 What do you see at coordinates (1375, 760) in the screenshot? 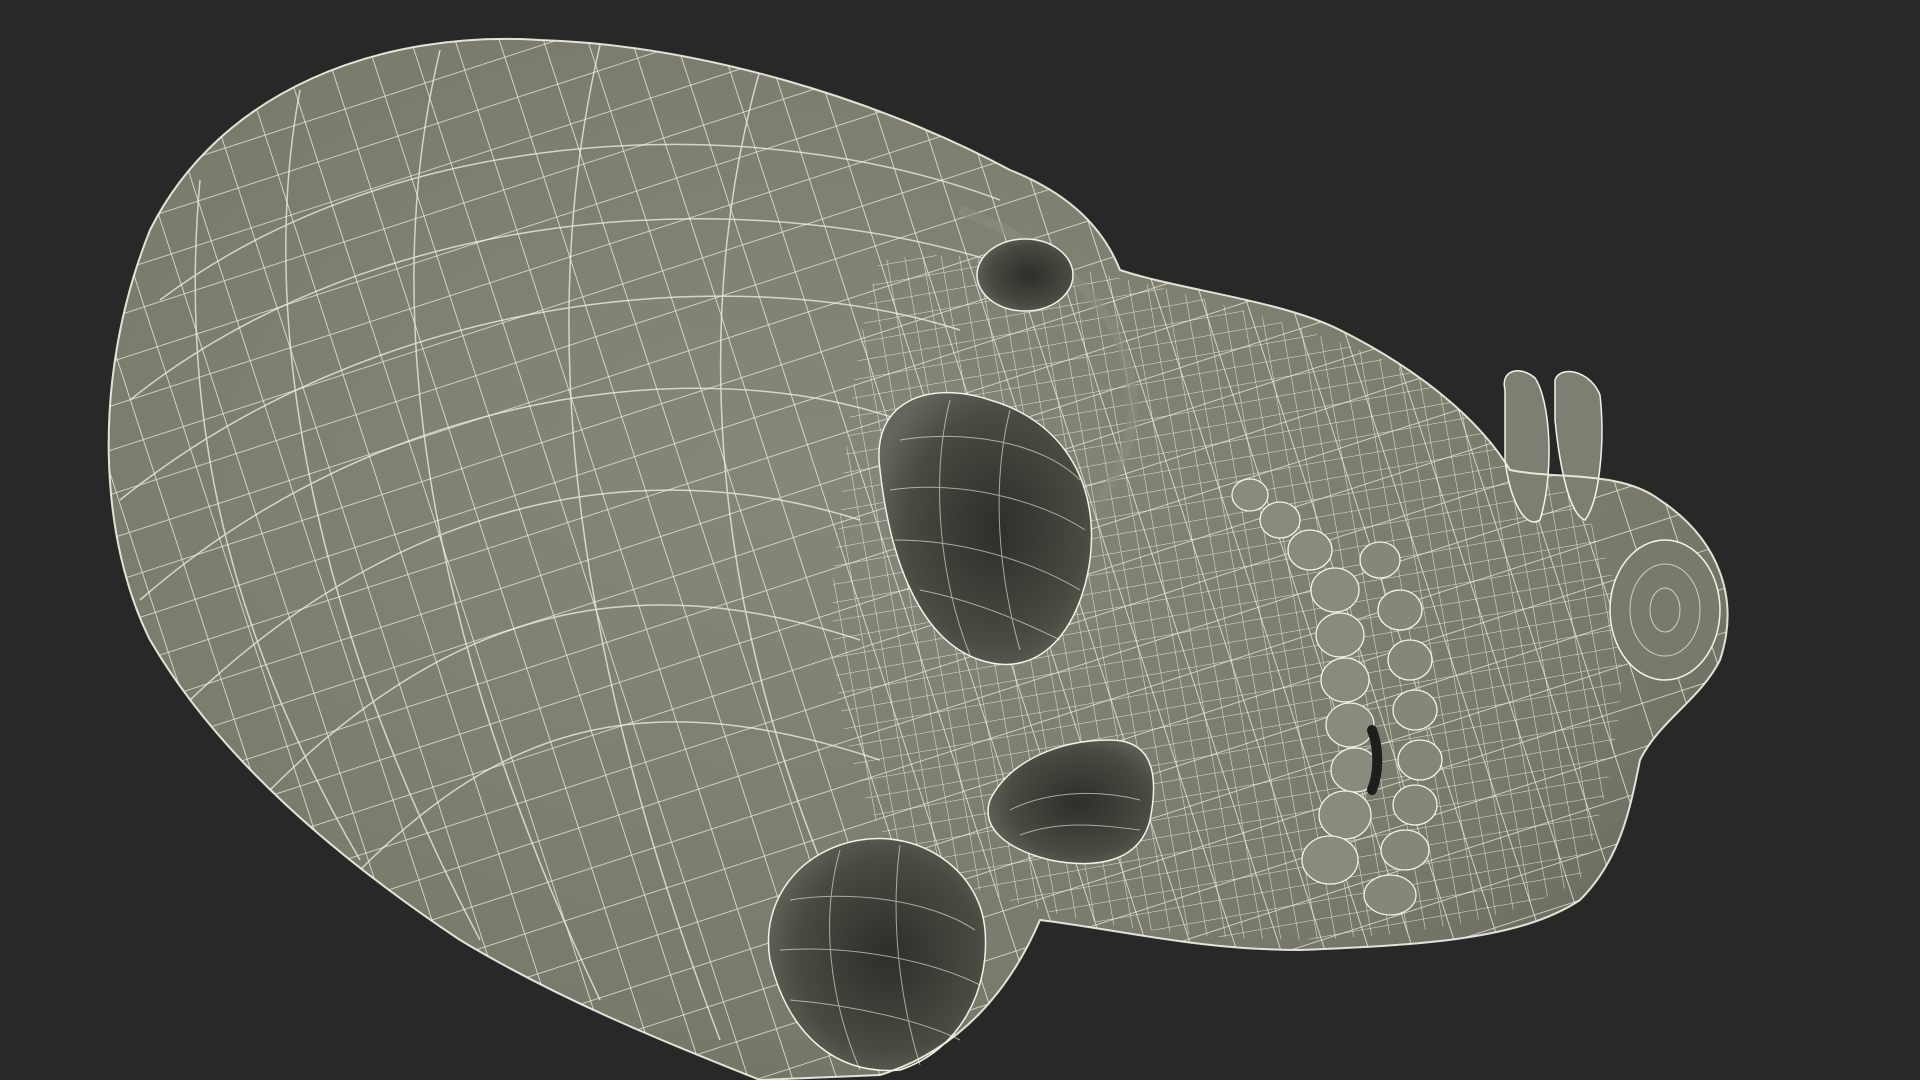
I see `mouth-gap` at bounding box center [1375, 760].